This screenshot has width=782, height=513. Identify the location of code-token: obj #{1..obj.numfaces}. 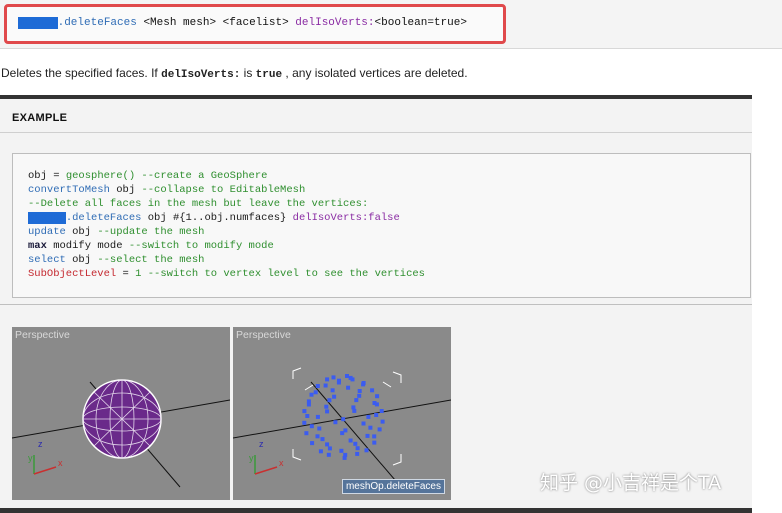
(217, 218).